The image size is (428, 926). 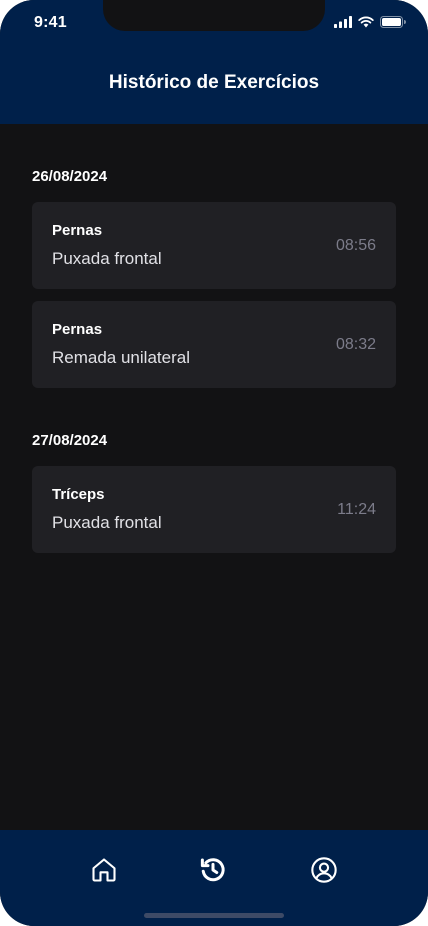 I want to click on wifi-icon, so click(x=366, y=22).